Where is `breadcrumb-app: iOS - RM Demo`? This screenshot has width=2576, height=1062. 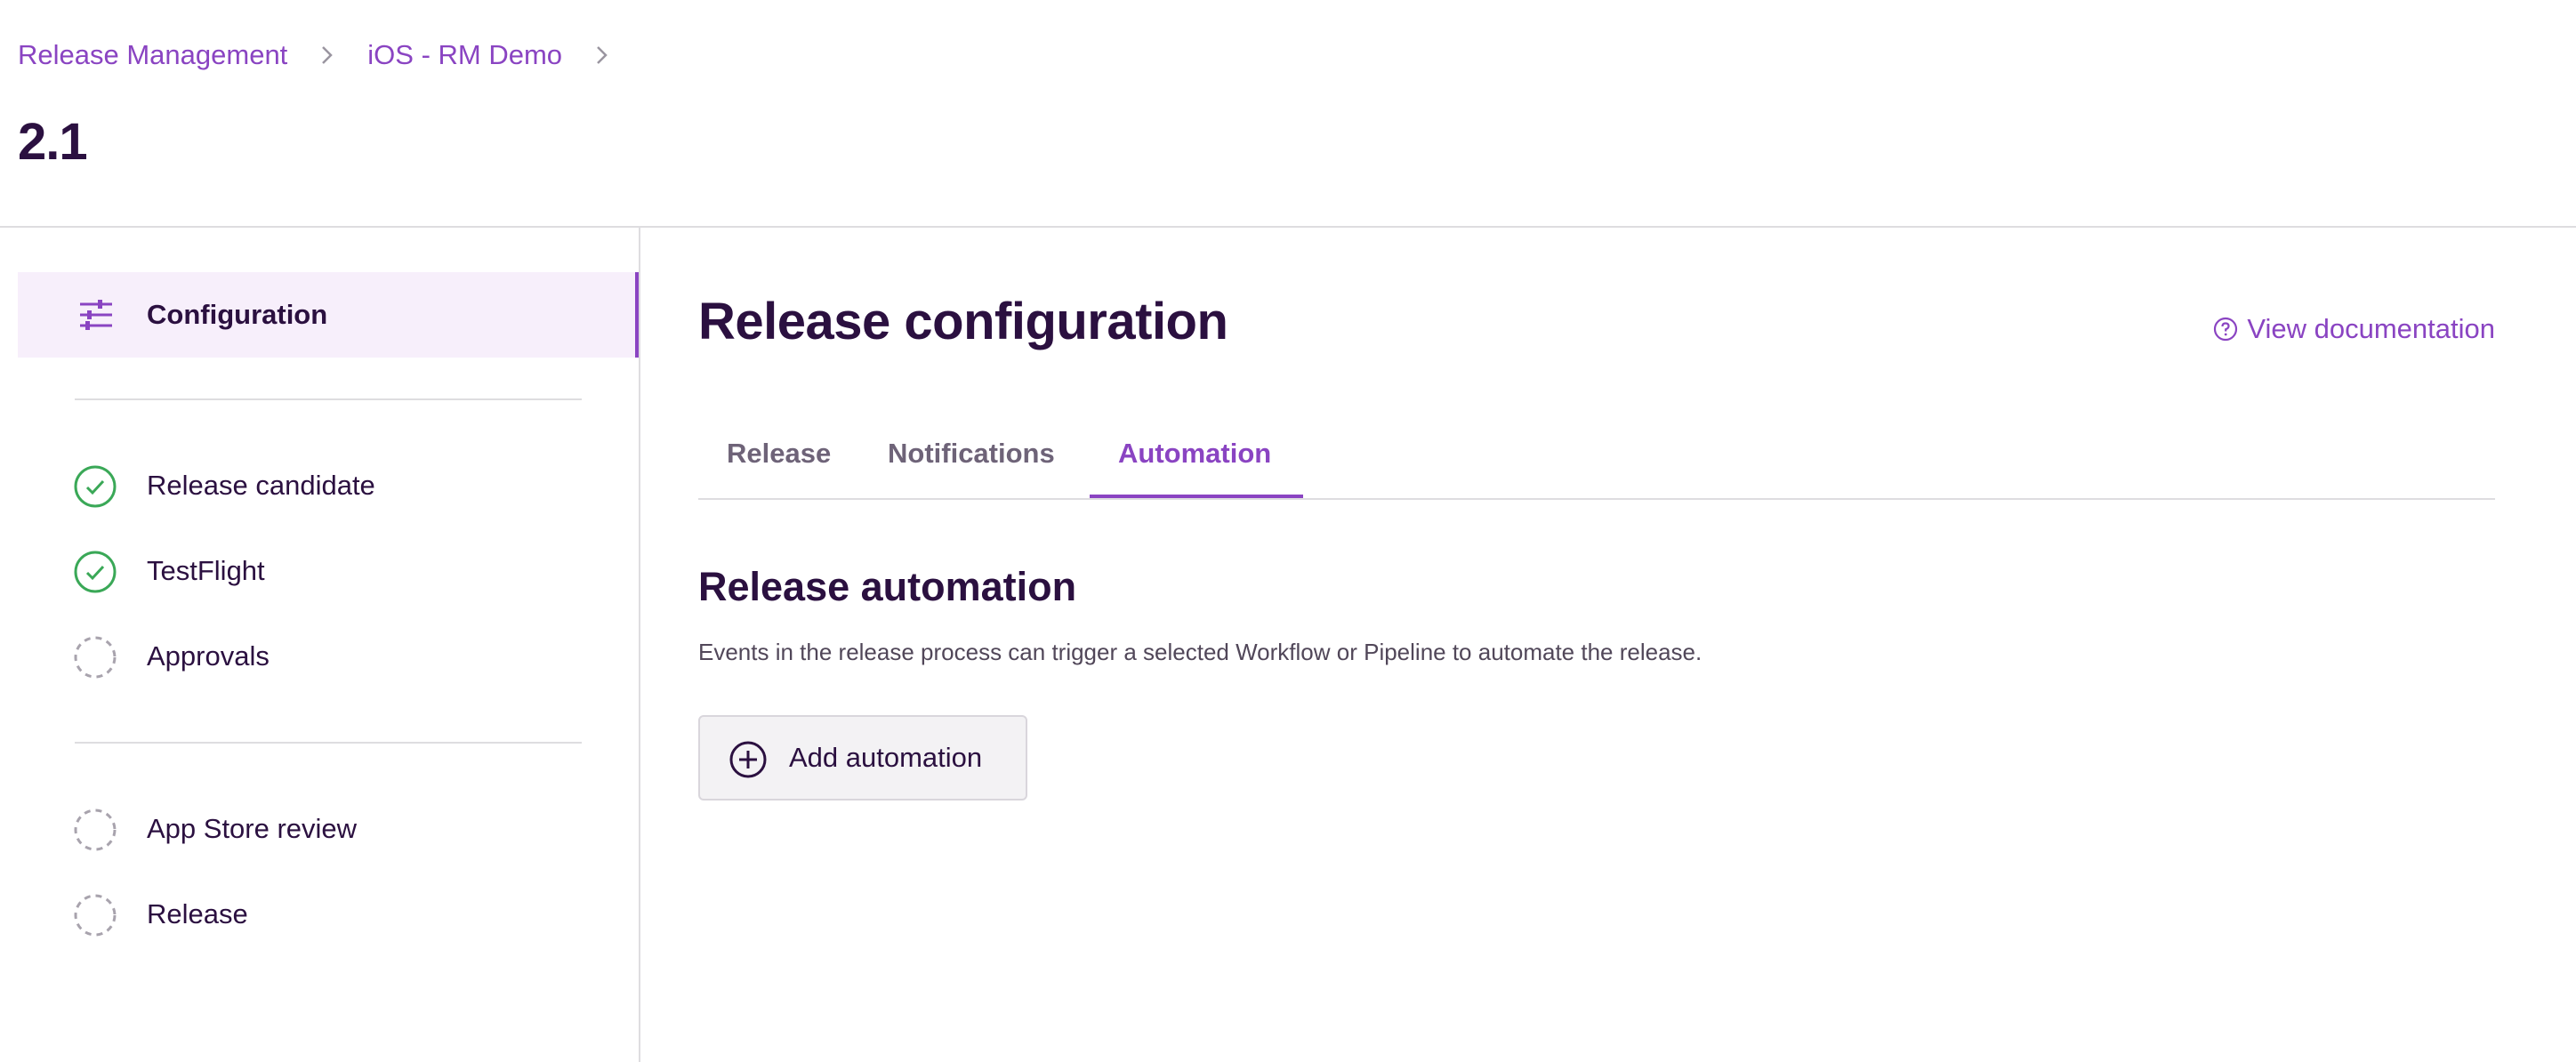 breadcrumb-app: iOS - RM Demo is located at coordinates (464, 55).